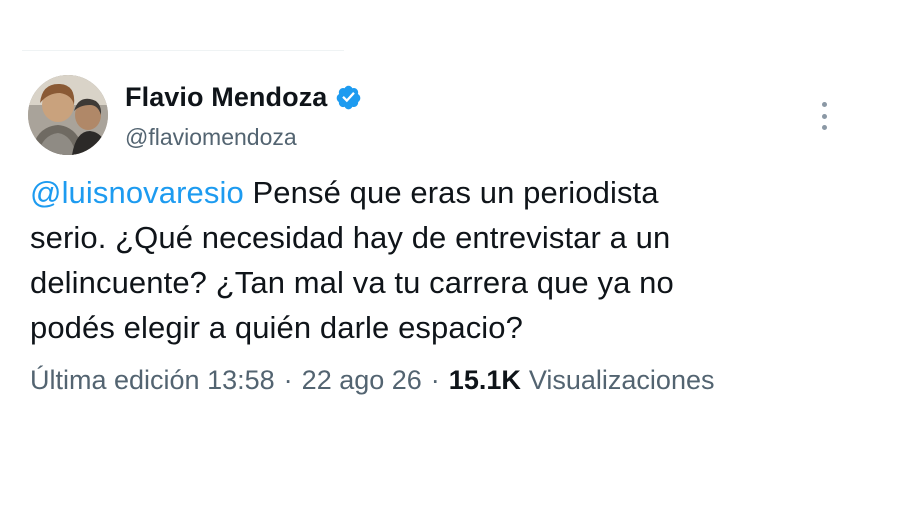  Describe the element at coordinates (451, 192) in the screenshot. I see `tweet-text-segment: Pensé que eras un periodista` at that location.